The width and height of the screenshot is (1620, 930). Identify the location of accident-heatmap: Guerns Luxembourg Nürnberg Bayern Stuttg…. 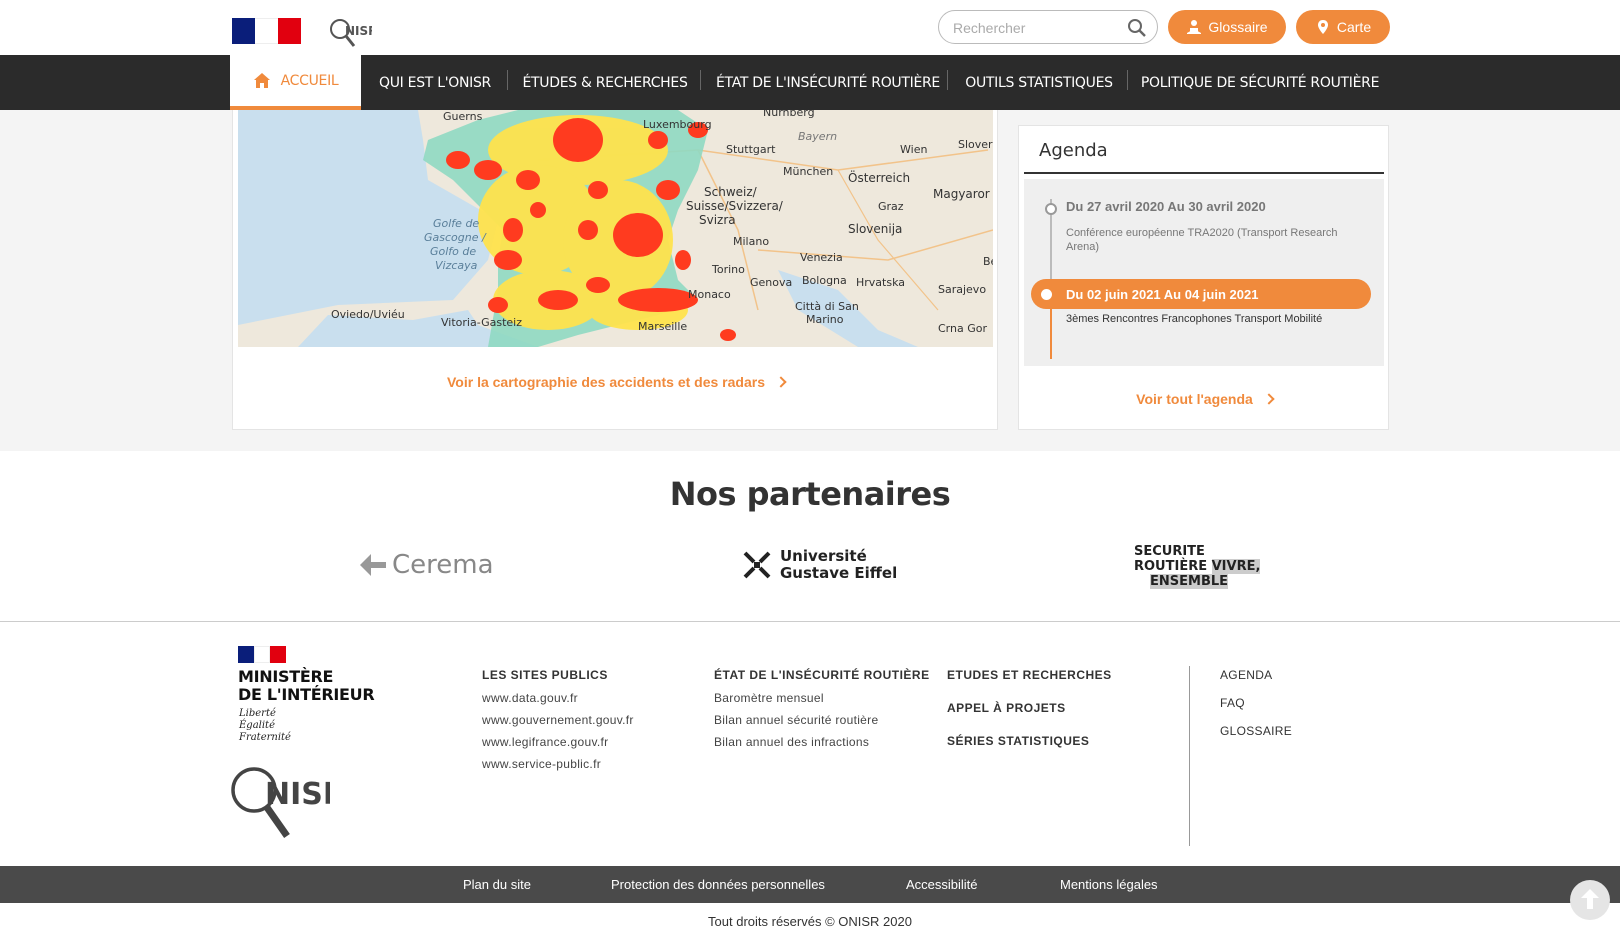
(615, 228).